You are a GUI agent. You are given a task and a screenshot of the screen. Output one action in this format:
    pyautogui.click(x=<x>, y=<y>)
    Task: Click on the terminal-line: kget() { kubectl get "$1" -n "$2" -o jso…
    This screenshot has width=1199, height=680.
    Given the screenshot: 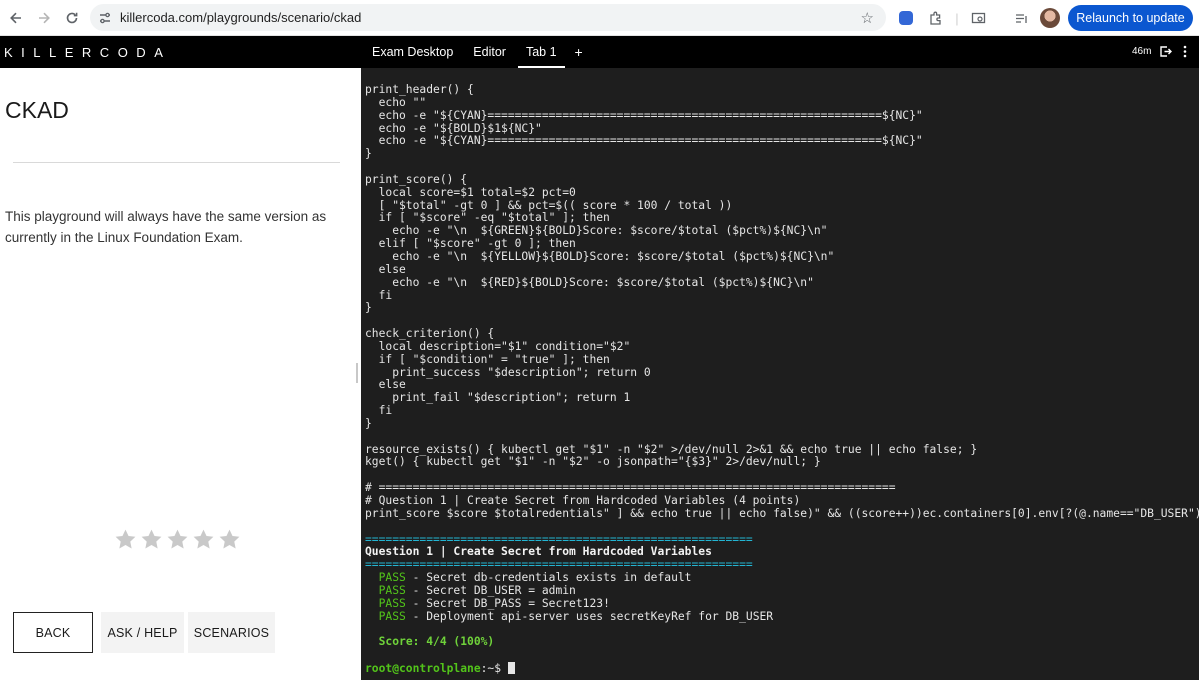 What is the action you would take?
    pyautogui.click(x=593, y=462)
    